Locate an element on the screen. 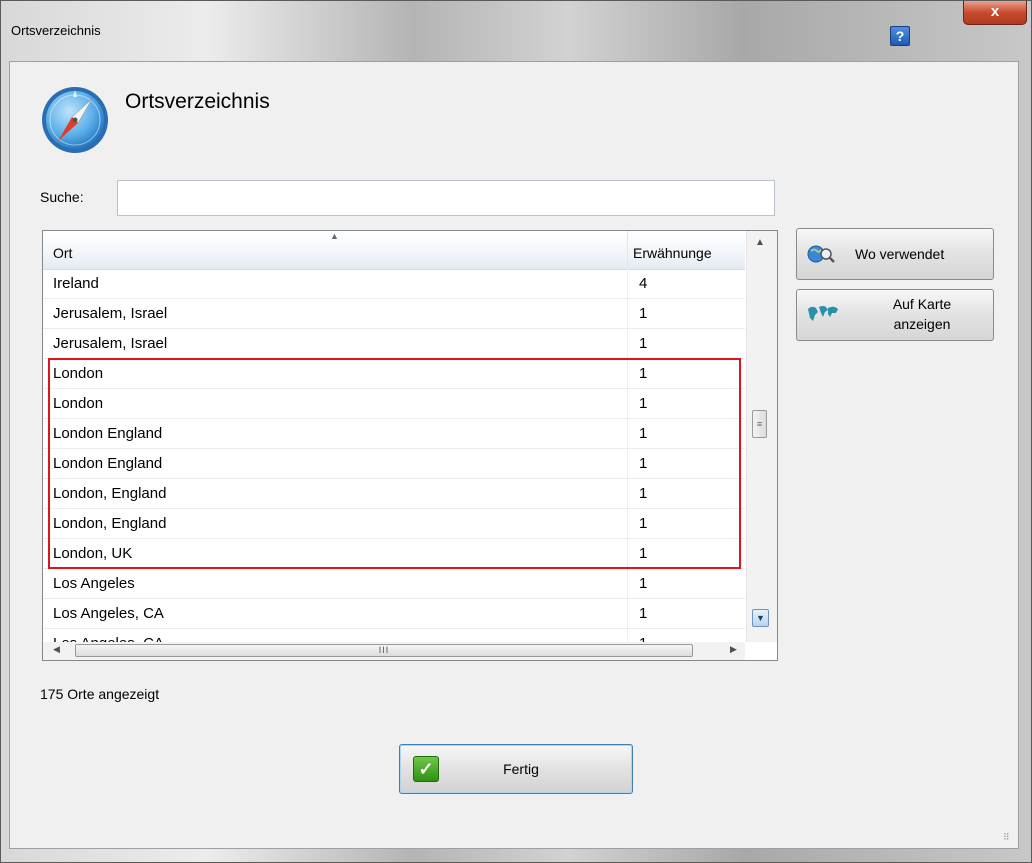 This screenshot has width=1032, height=863. show-on-map-label-line1: Auf Karte is located at coordinates (922, 304).